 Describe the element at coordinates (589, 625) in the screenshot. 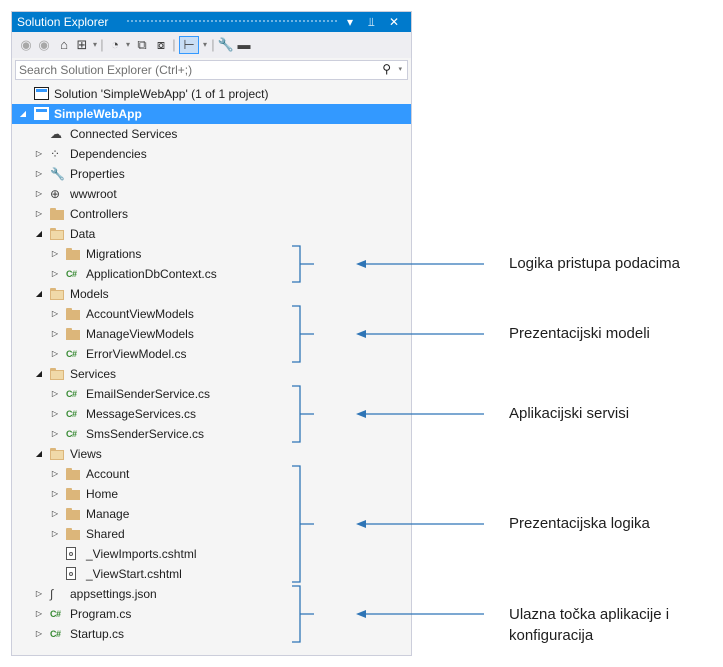

I see `annotation-label: Ulazna točka aplikacije i konfiguracija` at that location.